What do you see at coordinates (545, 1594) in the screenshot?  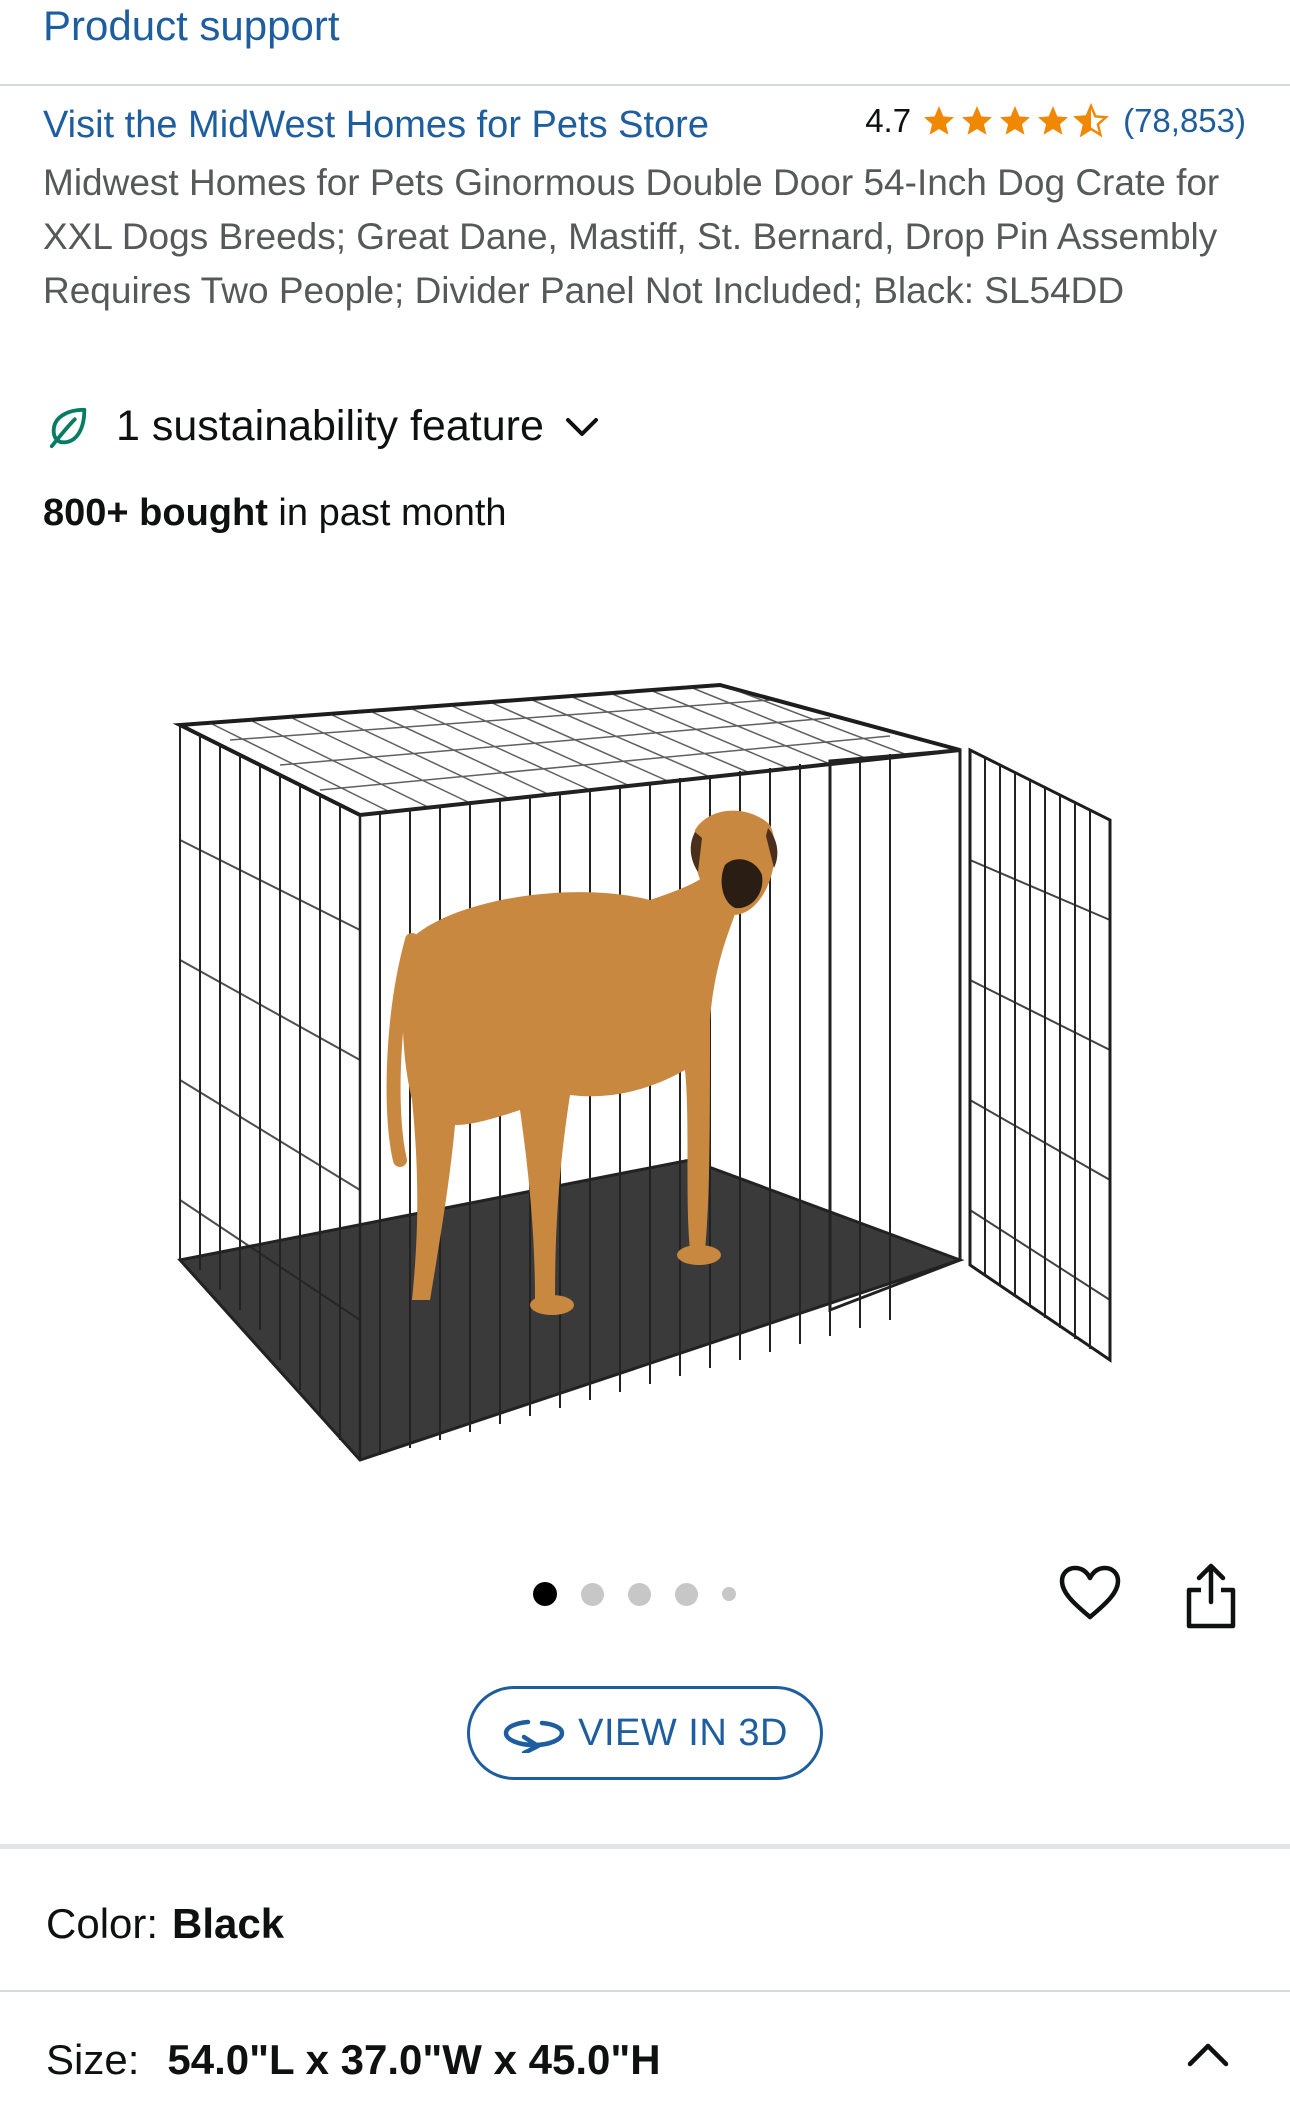 I see `carousel-dot-active` at bounding box center [545, 1594].